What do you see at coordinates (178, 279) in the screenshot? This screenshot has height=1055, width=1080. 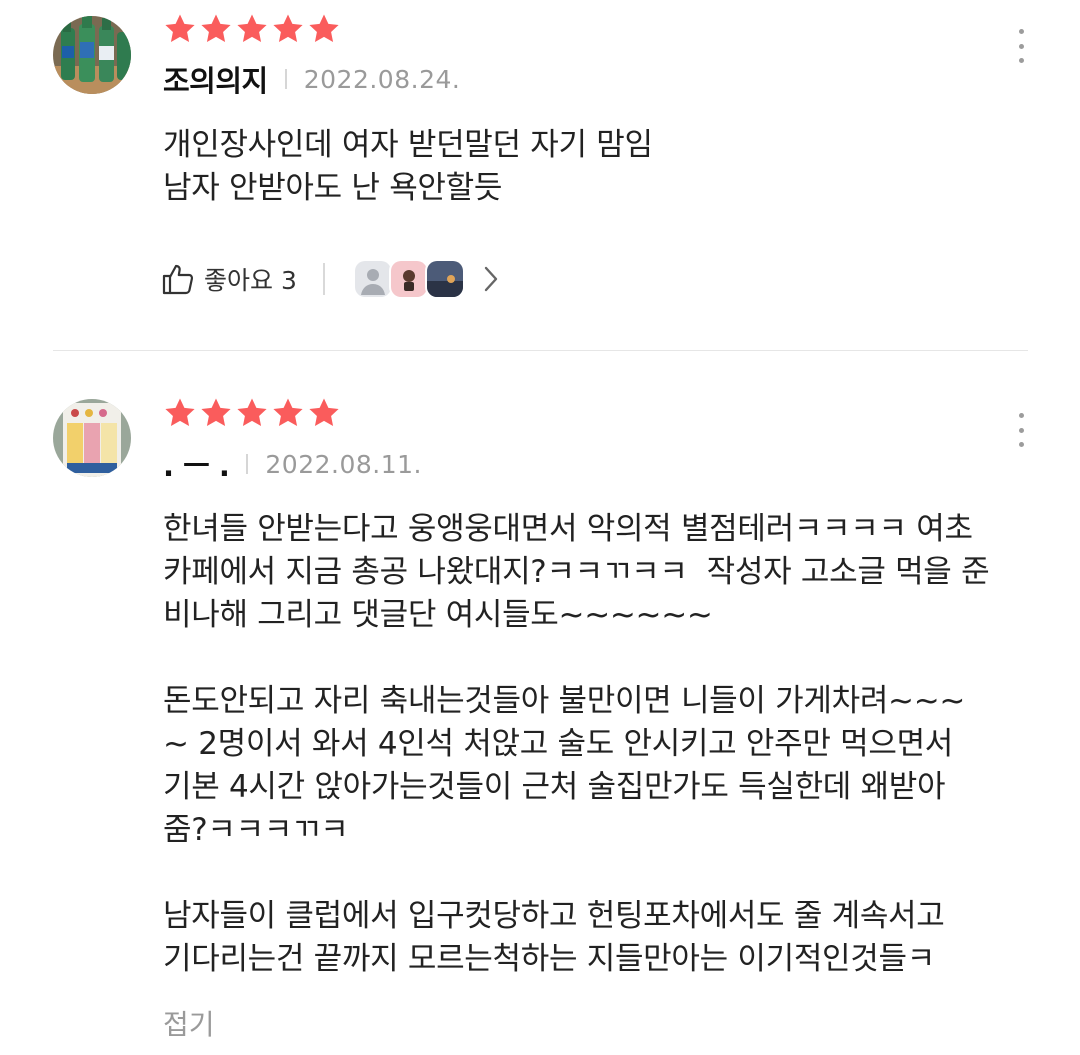 I see `thumbs-up-icon` at bounding box center [178, 279].